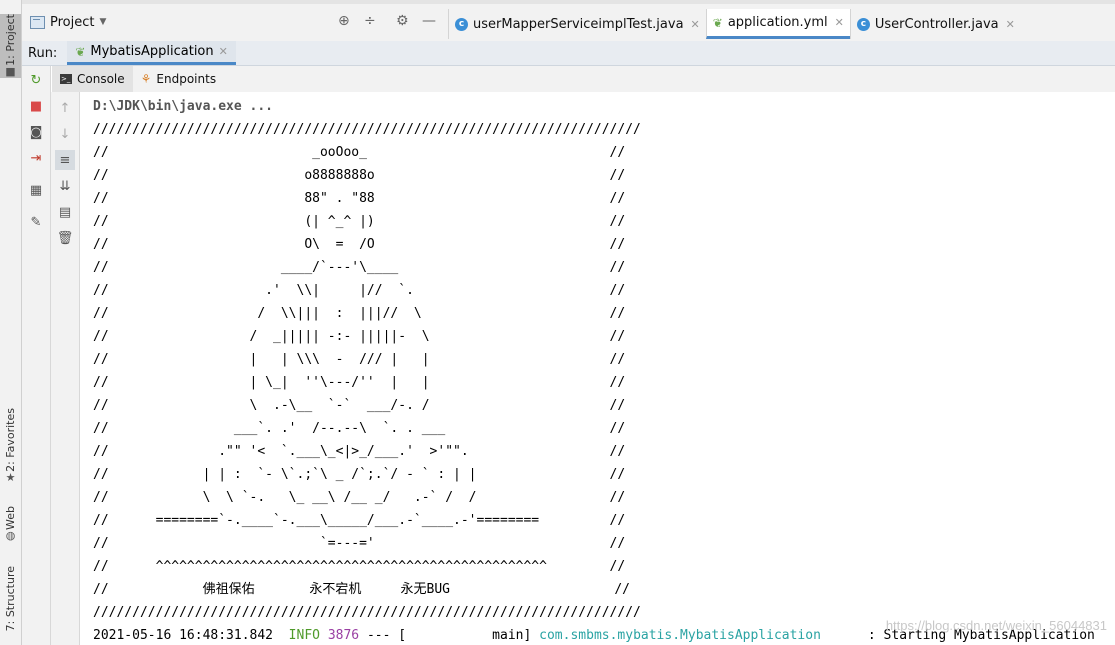  I want to click on console-banner-line: // o8888888o //, so click(359, 175).